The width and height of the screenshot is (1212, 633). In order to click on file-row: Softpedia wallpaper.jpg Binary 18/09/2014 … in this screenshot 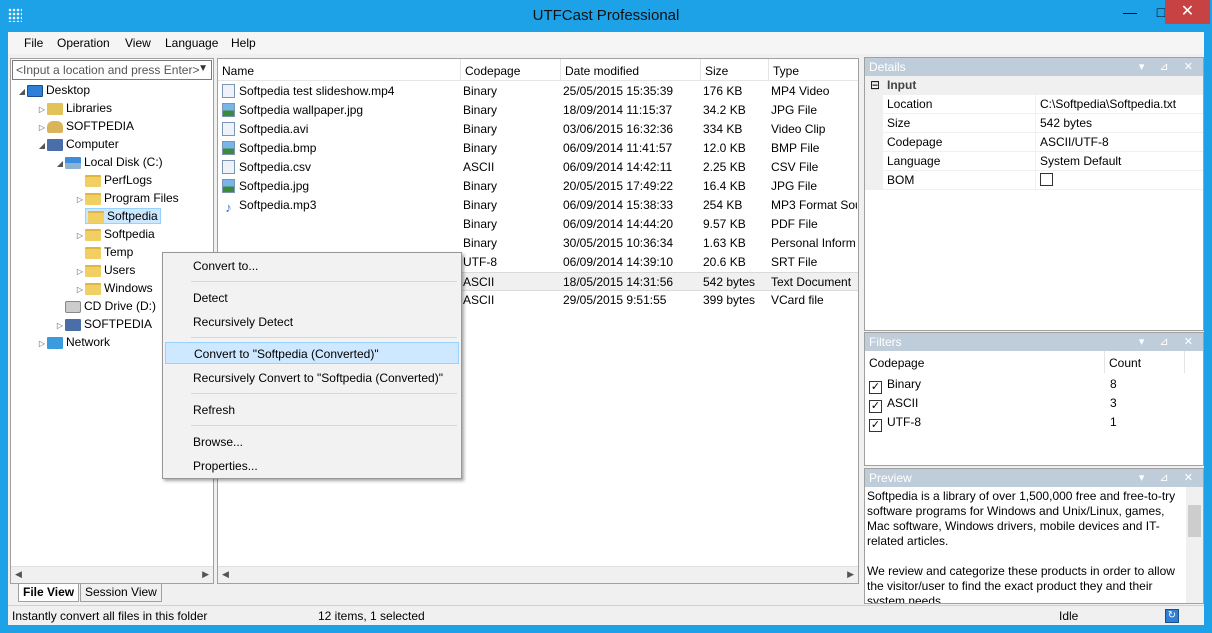, I will do `click(538, 110)`.